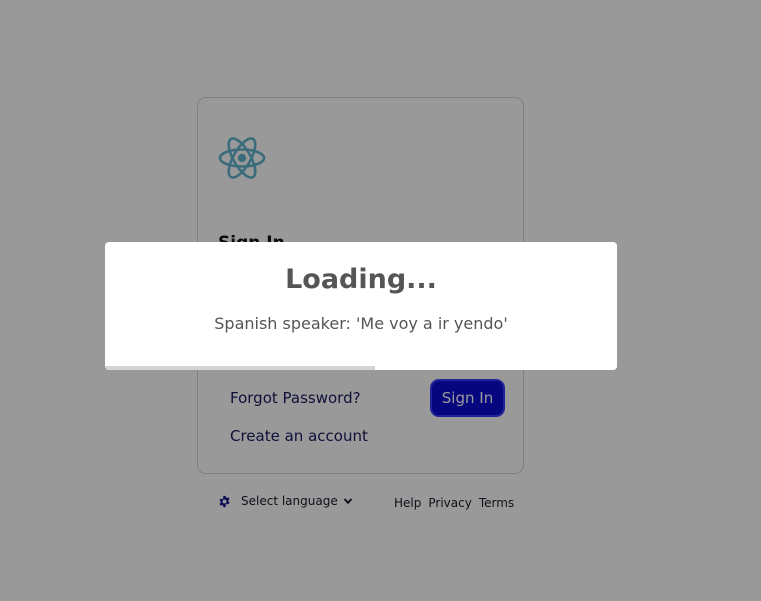 This screenshot has height=601, width=761. I want to click on loading-message: Spanish speaker: 'Me voy a ir yendo', so click(361, 323).